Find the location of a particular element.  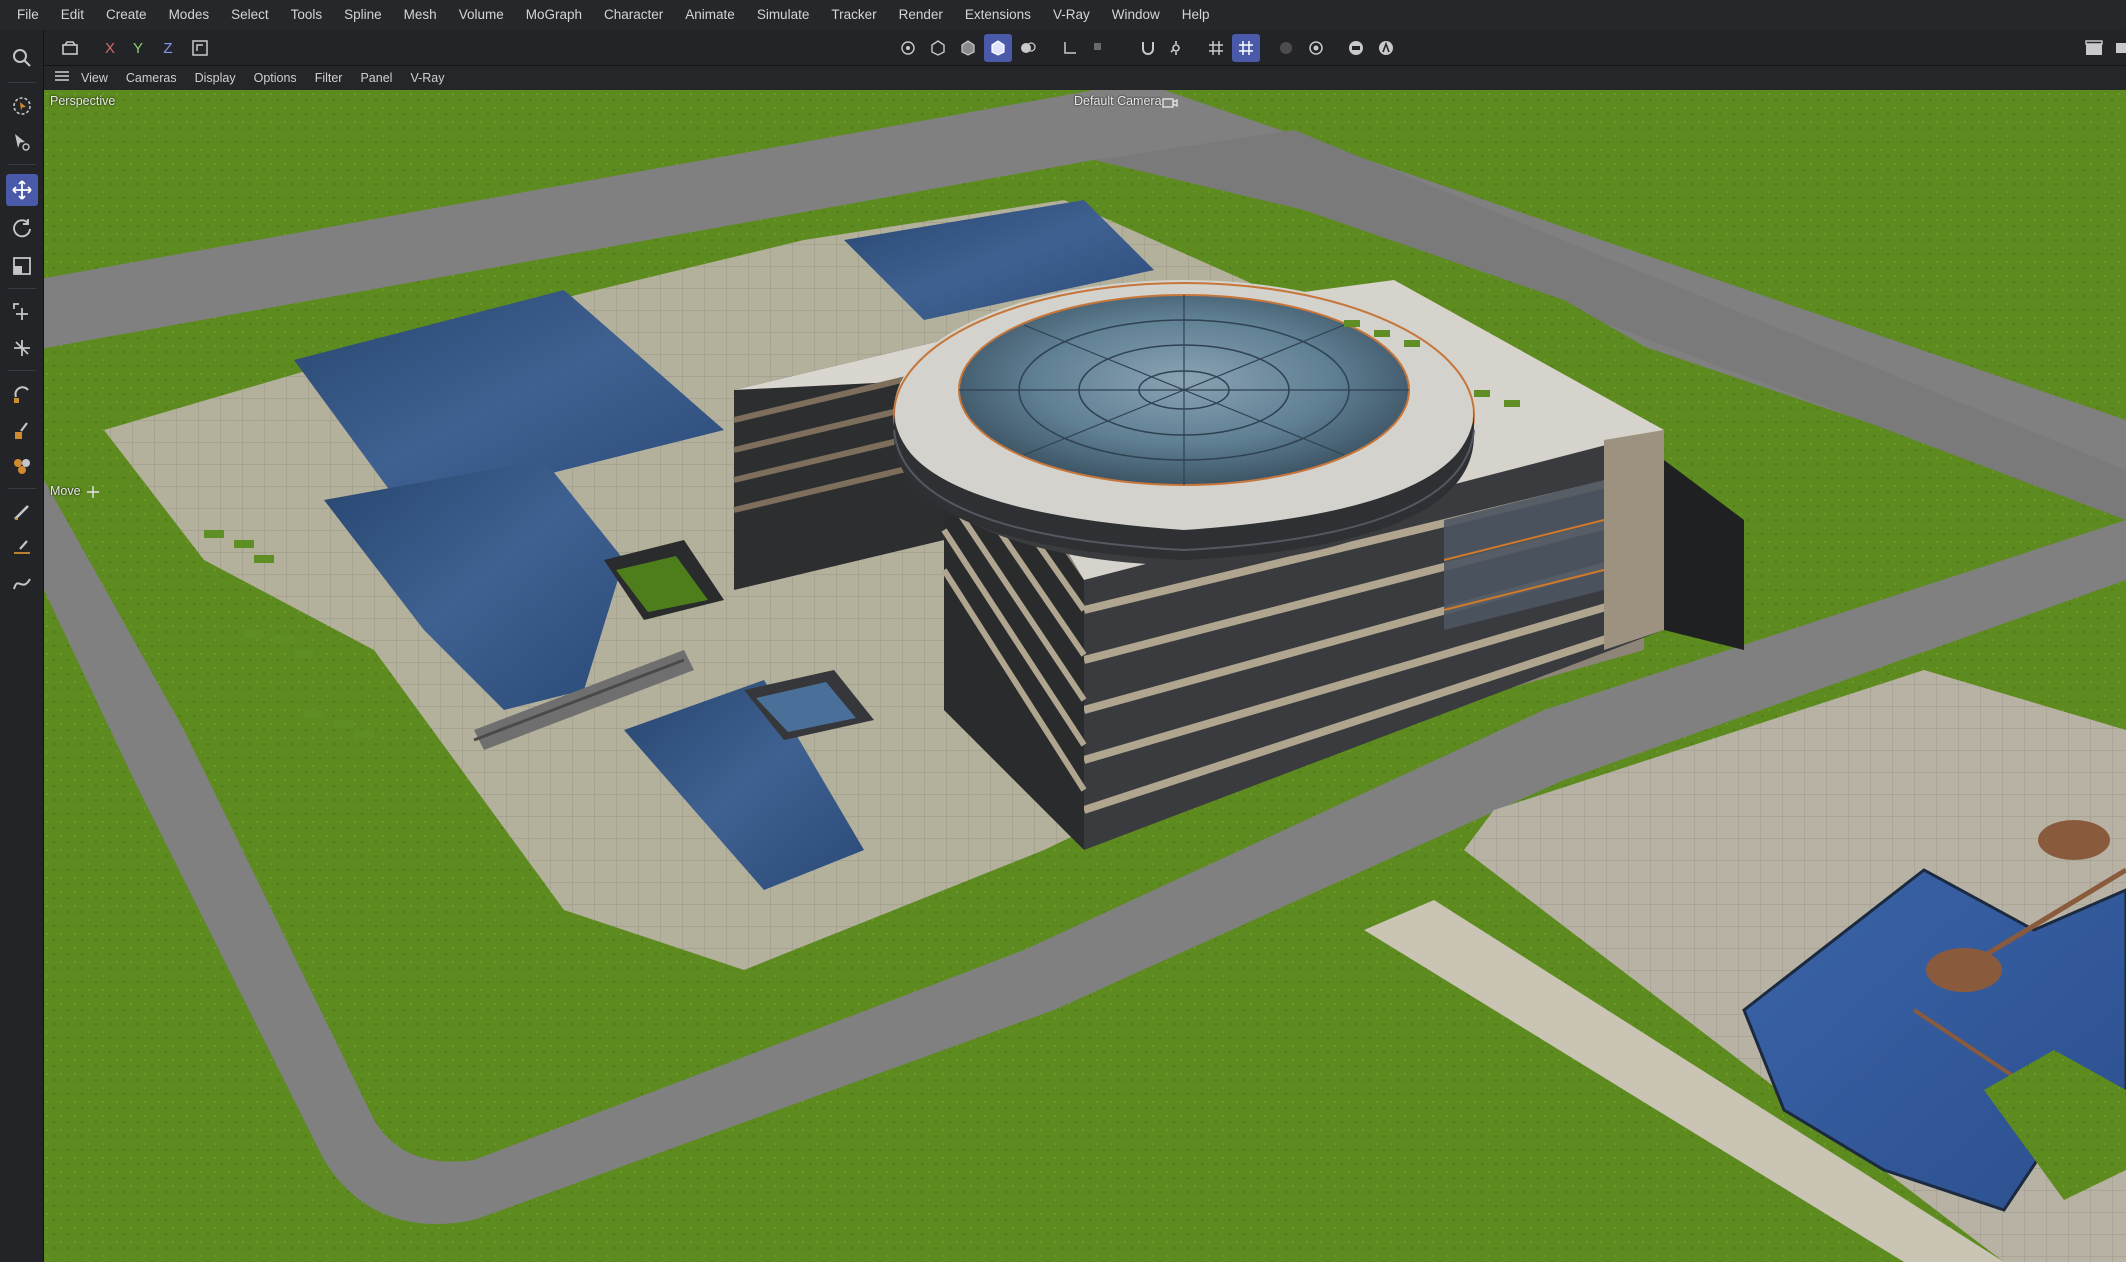

brush-icon is located at coordinates (22, 430).